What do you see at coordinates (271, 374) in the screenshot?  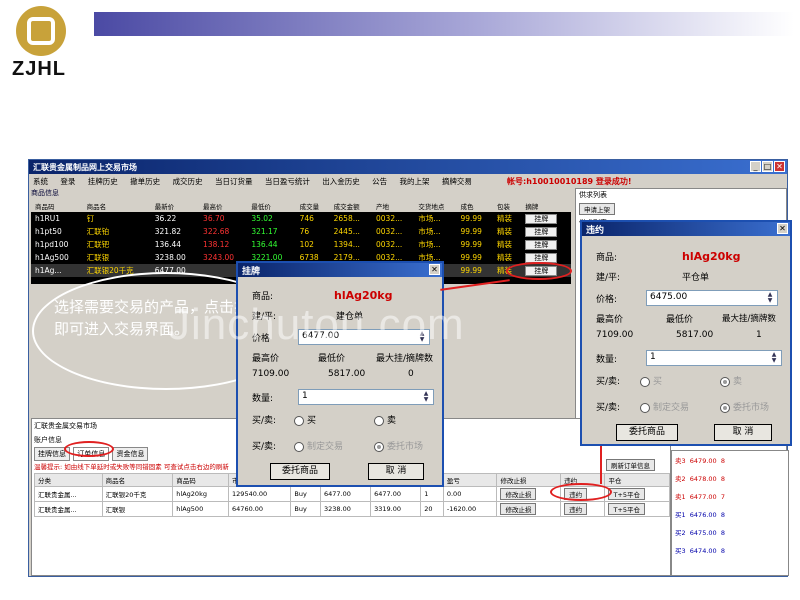 I see `high-price-value: 7109.00` at bounding box center [271, 374].